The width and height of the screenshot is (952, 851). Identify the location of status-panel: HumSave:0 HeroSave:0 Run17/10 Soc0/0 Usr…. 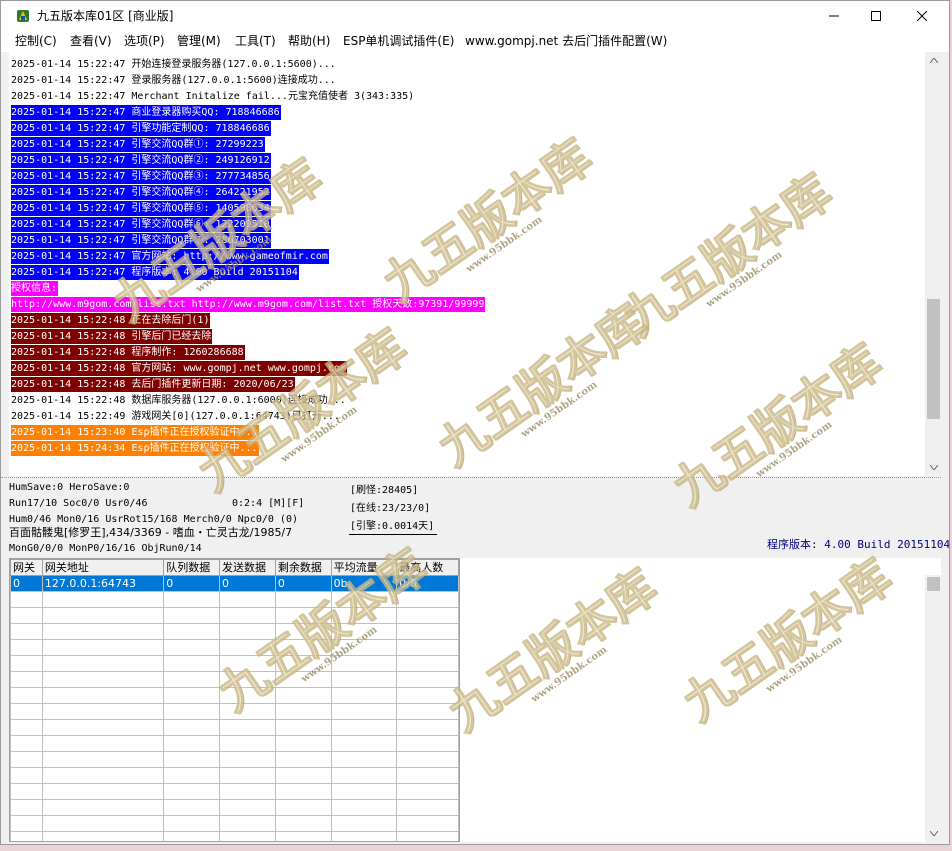
(475, 517).